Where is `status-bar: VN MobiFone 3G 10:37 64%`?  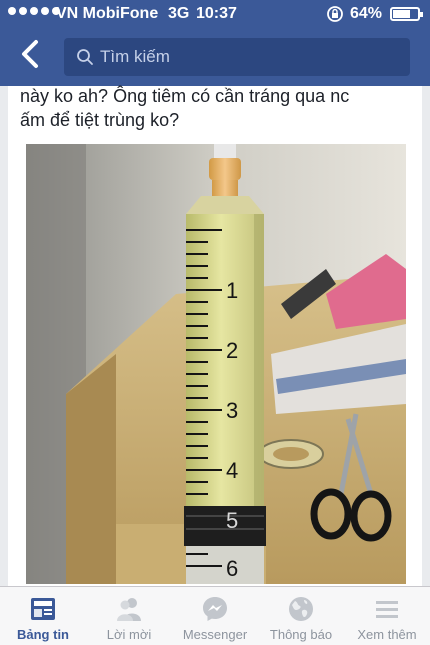 status-bar: VN MobiFone 3G 10:37 64% is located at coordinates (215, 14).